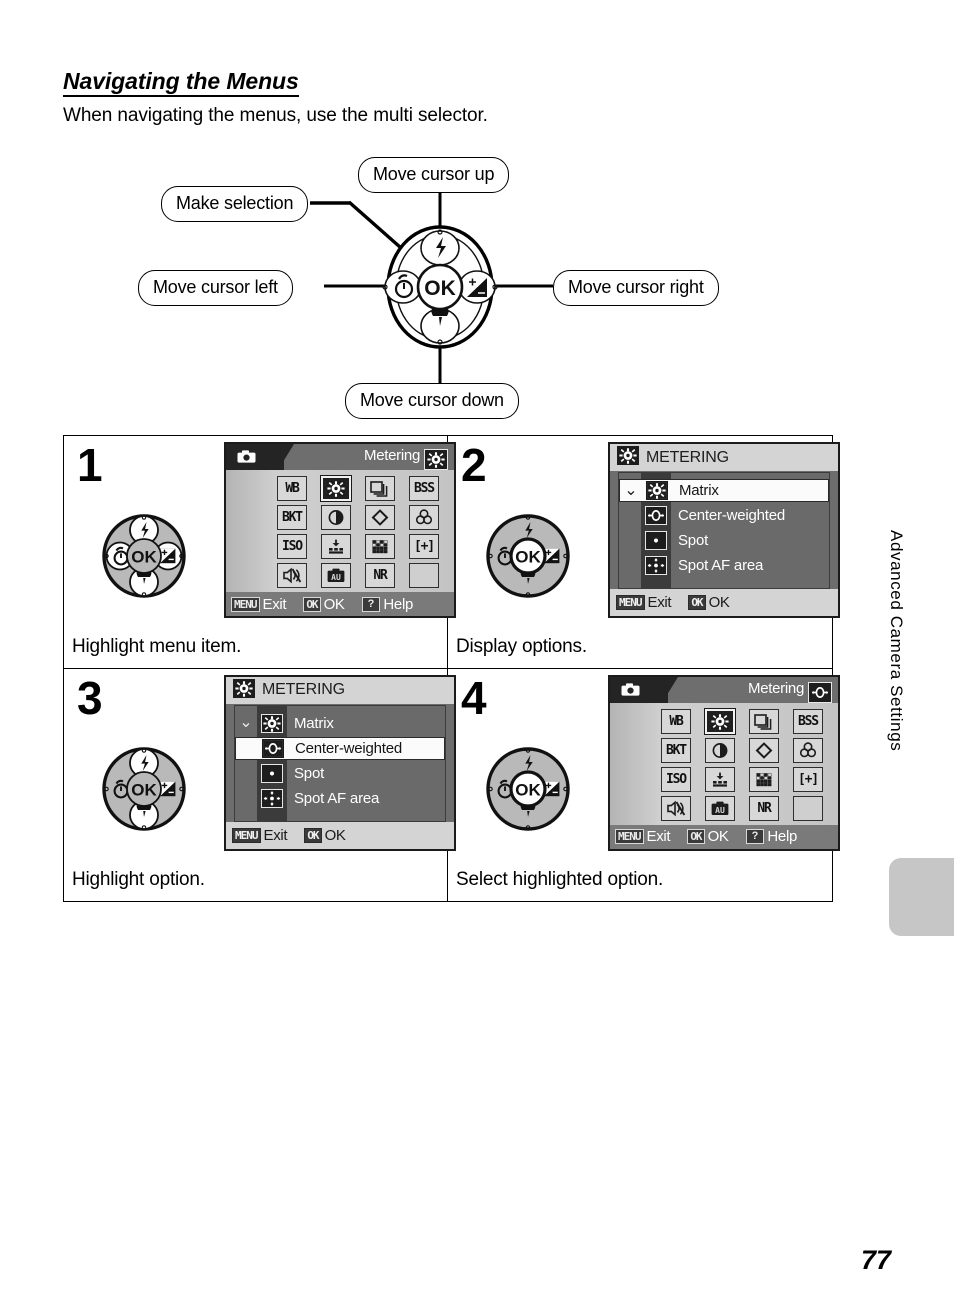 The image size is (954, 1314). Describe the element at coordinates (630, 689) in the screenshot. I see `camera-mode-icon` at that location.